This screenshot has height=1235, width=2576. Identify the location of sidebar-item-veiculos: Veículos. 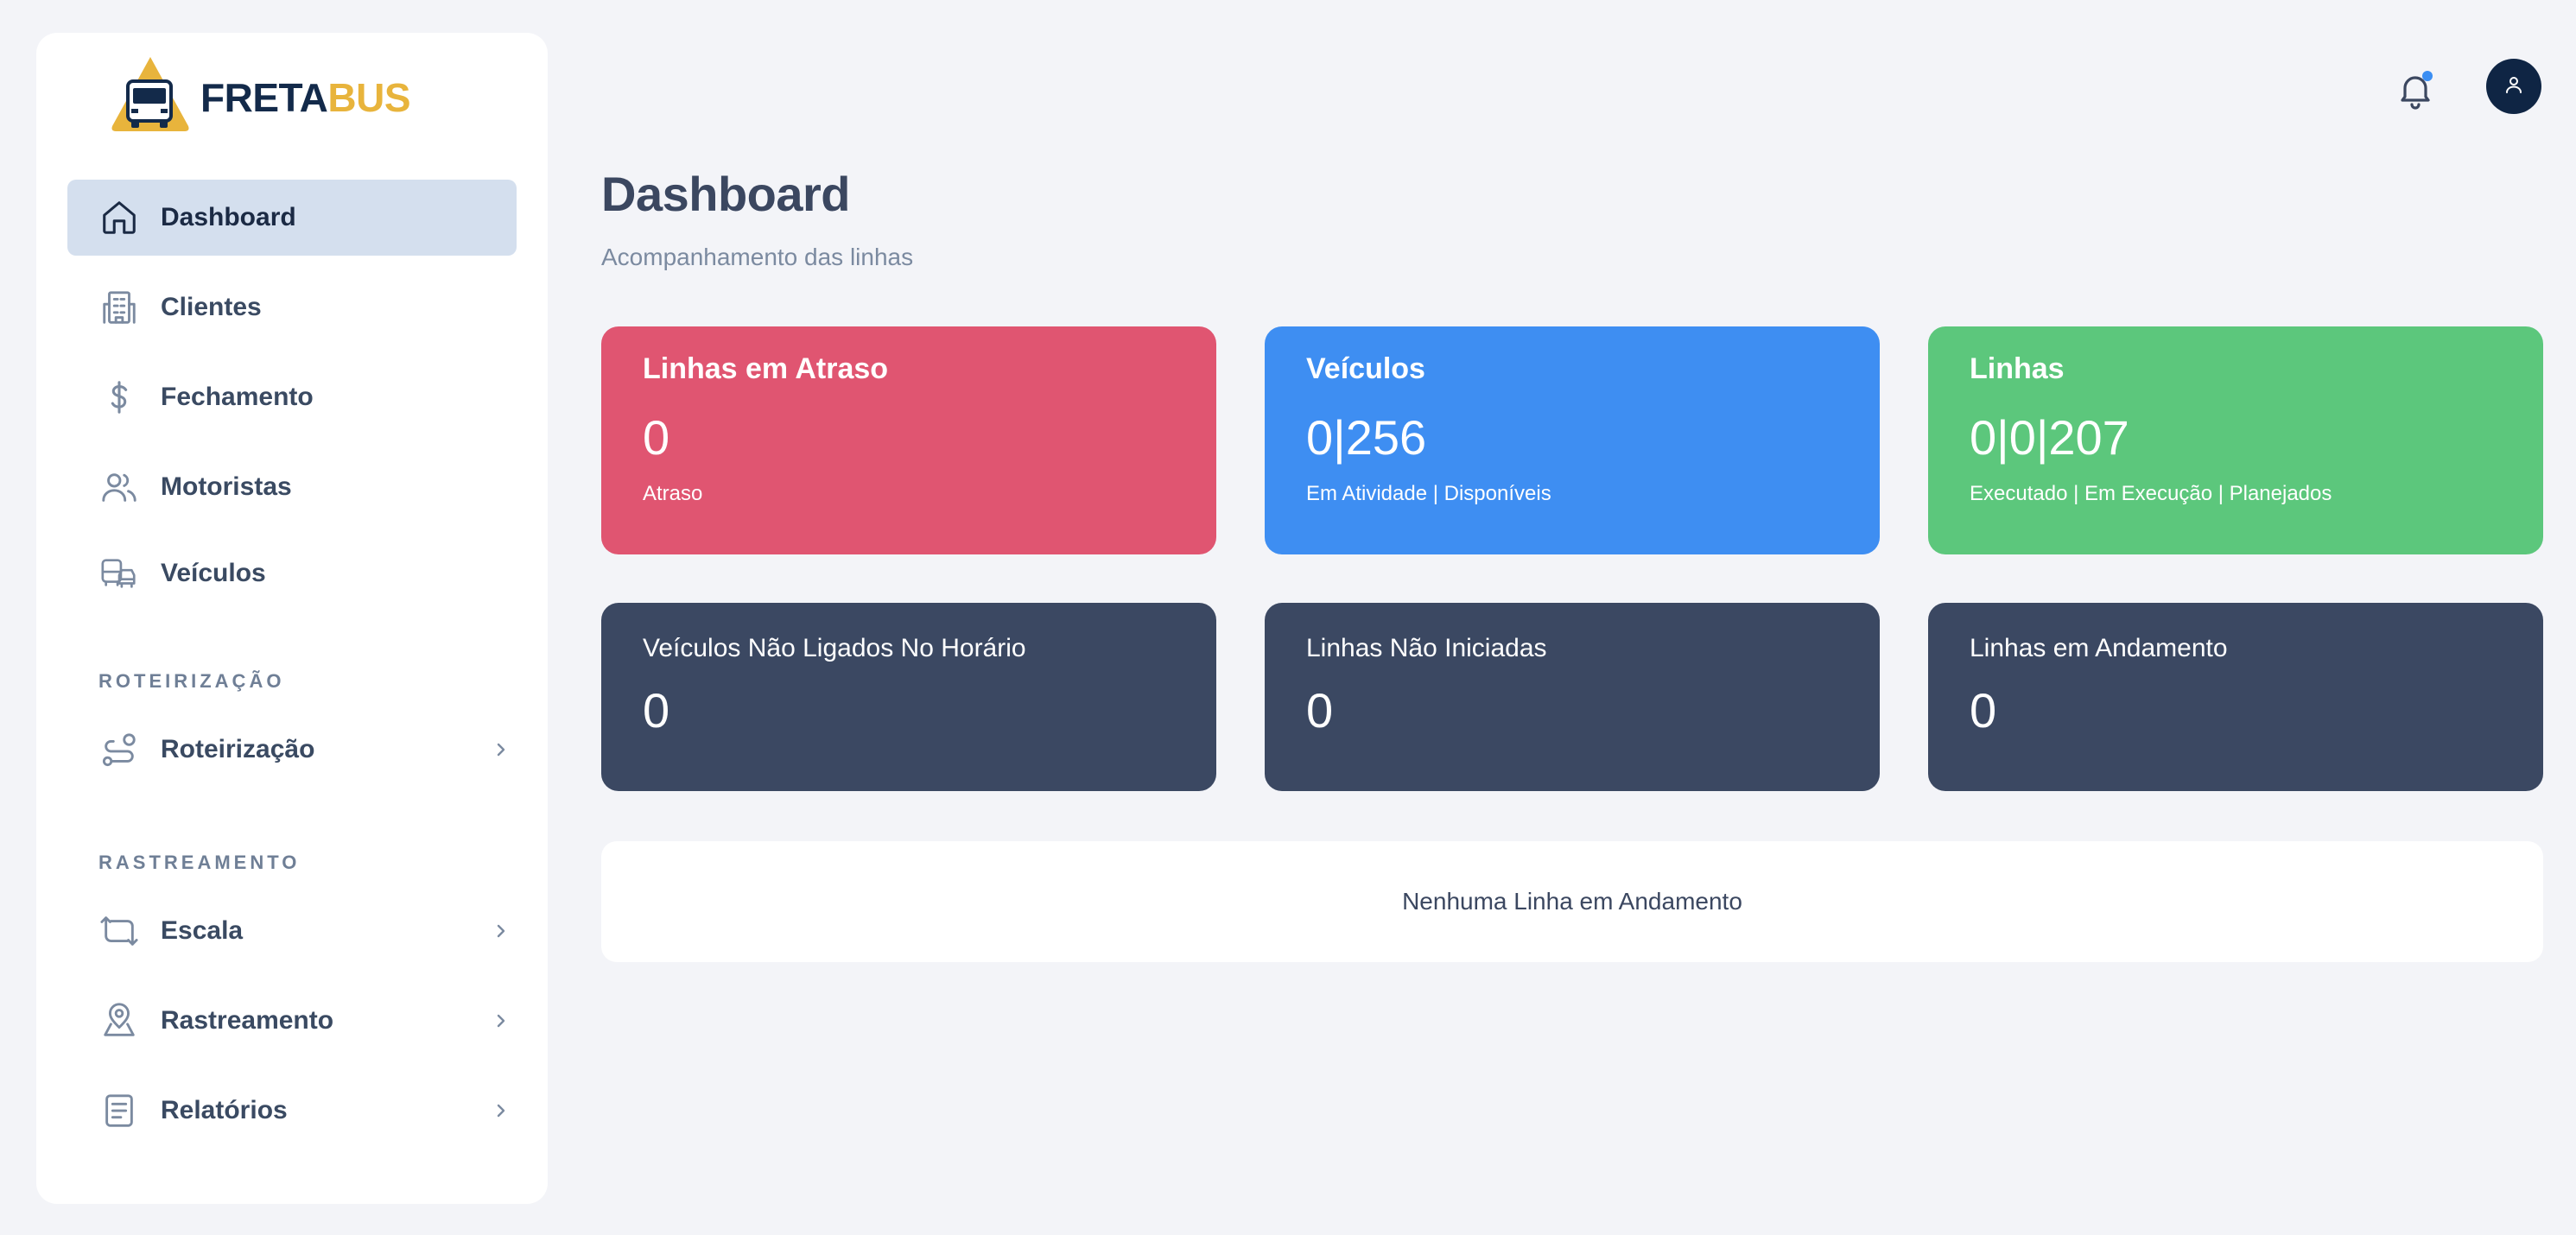
(292, 573).